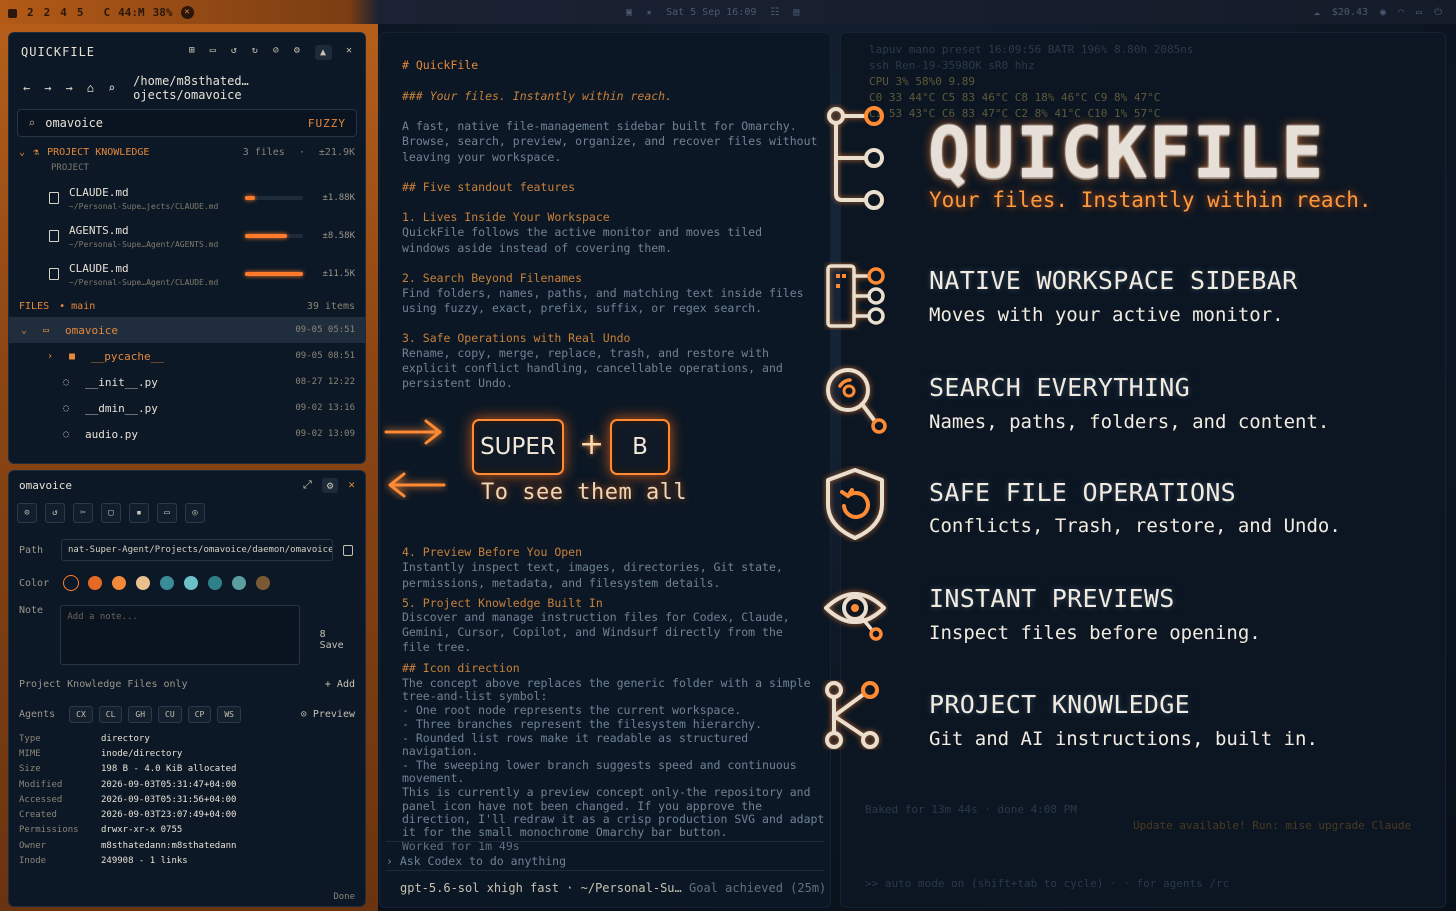 Image resolution: width=1456 pixels, height=911 pixels. Describe the element at coordinates (53, 356) in the screenshot. I see `chevron-right-icon: ›` at that location.